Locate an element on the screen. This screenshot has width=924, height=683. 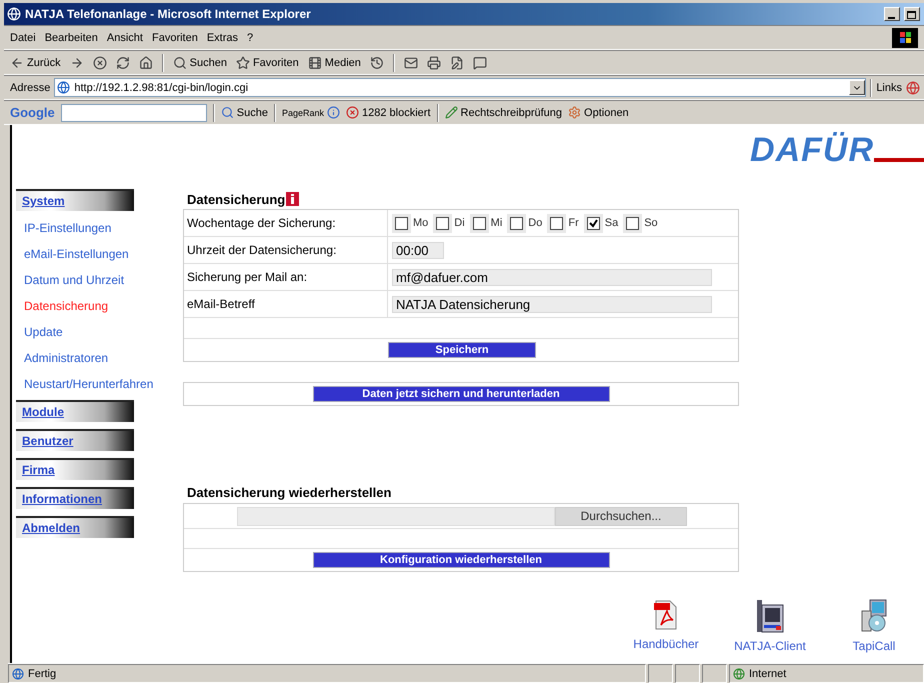
media-button: Medien is located at coordinates (334, 63).